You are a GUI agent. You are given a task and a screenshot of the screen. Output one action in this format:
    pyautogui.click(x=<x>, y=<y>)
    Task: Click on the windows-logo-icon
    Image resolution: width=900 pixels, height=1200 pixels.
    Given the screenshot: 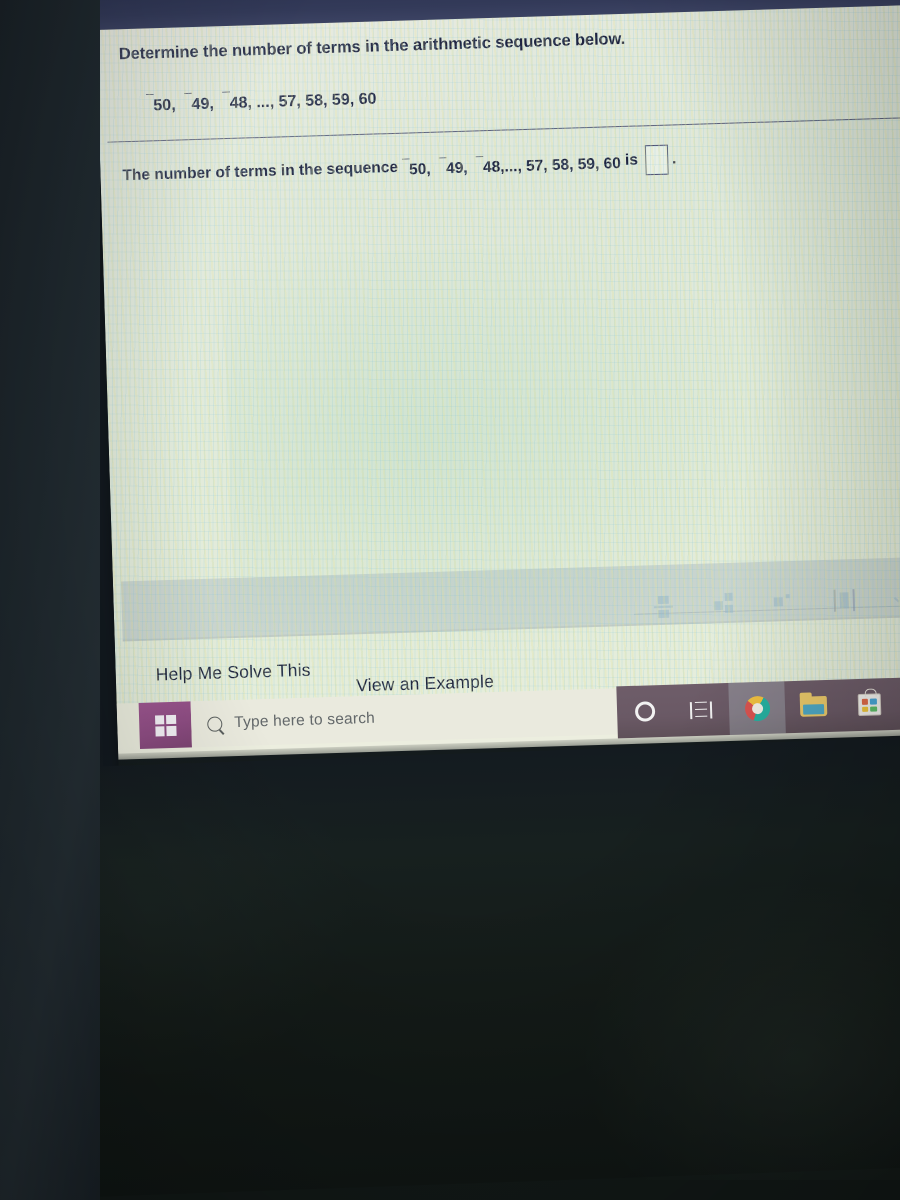 What is the action you would take?
    pyautogui.click(x=165, y=725)
    